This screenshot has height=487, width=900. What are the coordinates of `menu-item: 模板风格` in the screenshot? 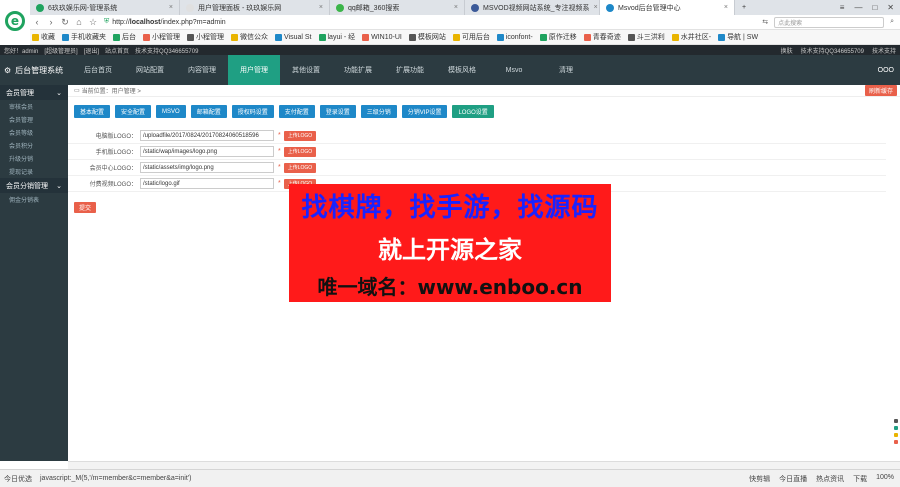 It's located at (462, 70).